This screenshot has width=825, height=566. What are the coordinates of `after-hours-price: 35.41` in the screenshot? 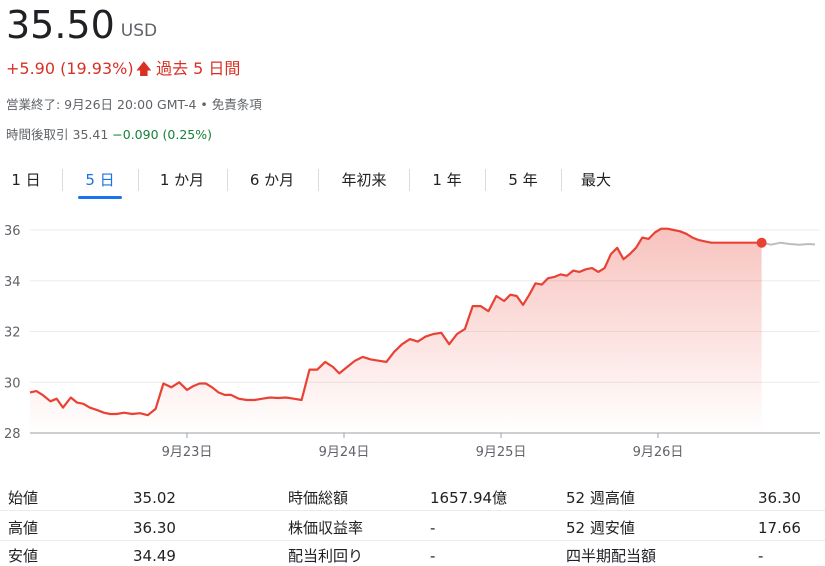 It's located at (90, 134).